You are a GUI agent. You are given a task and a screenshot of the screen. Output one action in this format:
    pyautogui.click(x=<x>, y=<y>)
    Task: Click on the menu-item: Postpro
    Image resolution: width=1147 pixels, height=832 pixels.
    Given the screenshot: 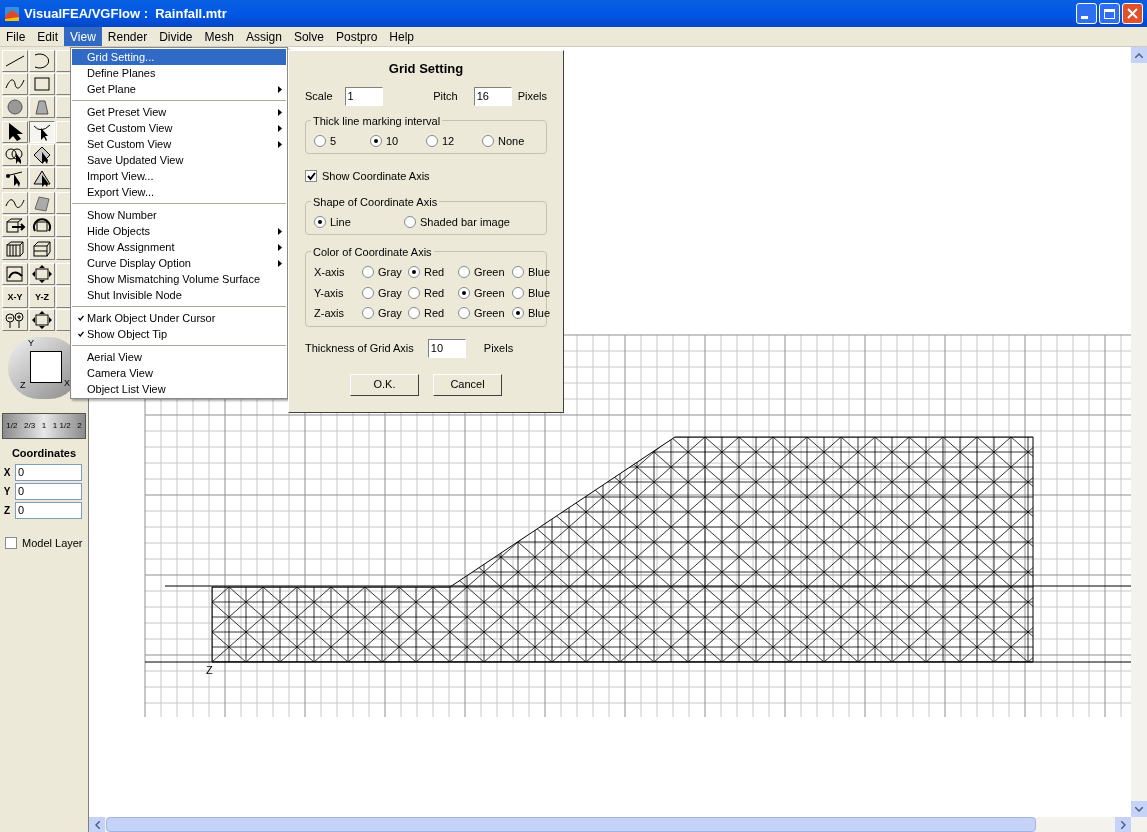 What is the action you would take?
    pyautogui.click(x=356, y=36)
    